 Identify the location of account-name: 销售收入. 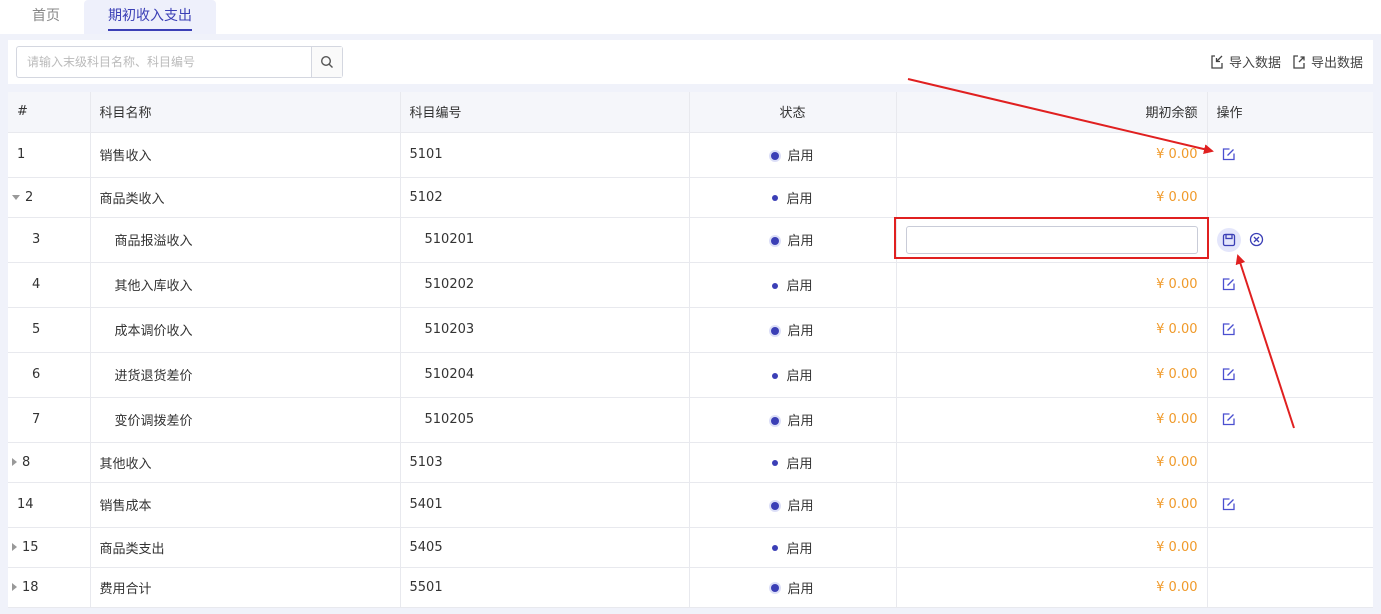
(245, 155).